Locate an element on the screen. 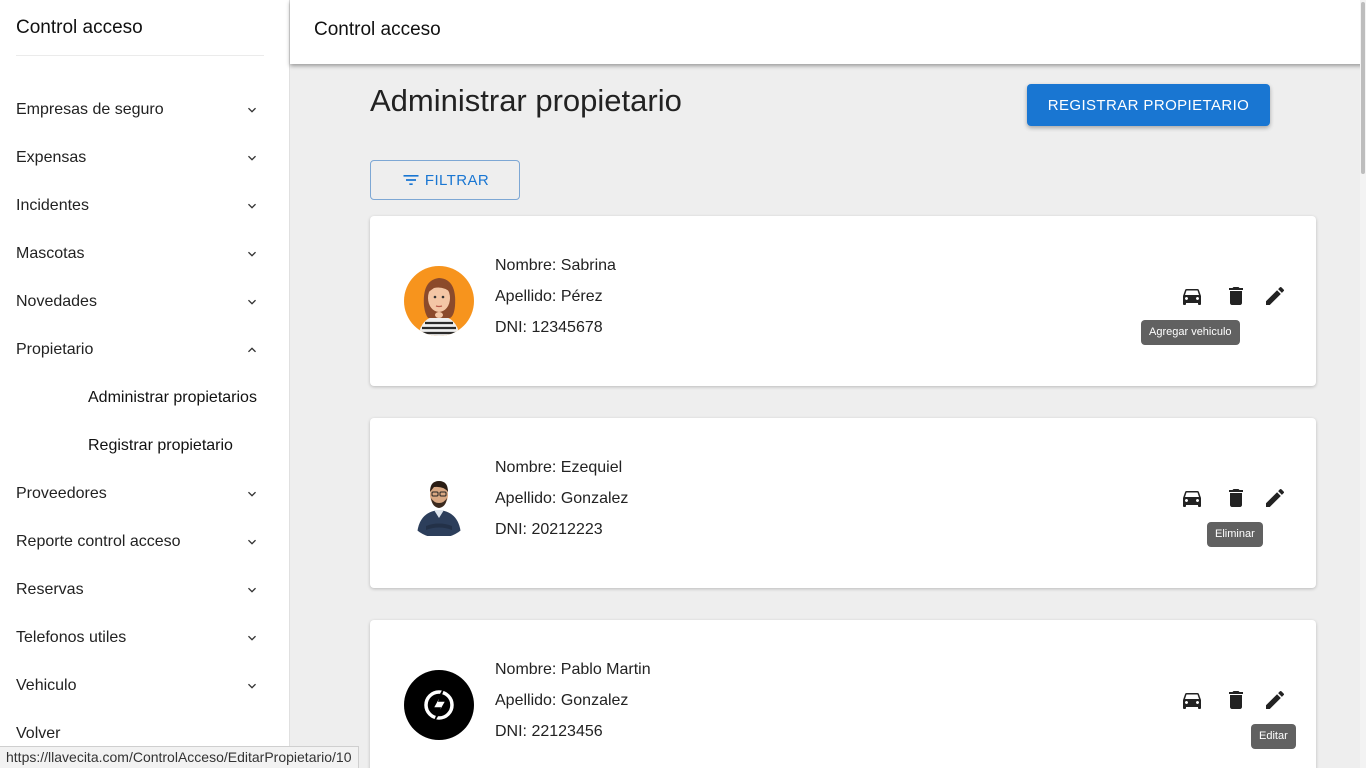 The width and height of the screenshot is (1366, 768). sidebar-item-reporte-control-acceso: Reporte control acceso is located at coordinates (144, 542).